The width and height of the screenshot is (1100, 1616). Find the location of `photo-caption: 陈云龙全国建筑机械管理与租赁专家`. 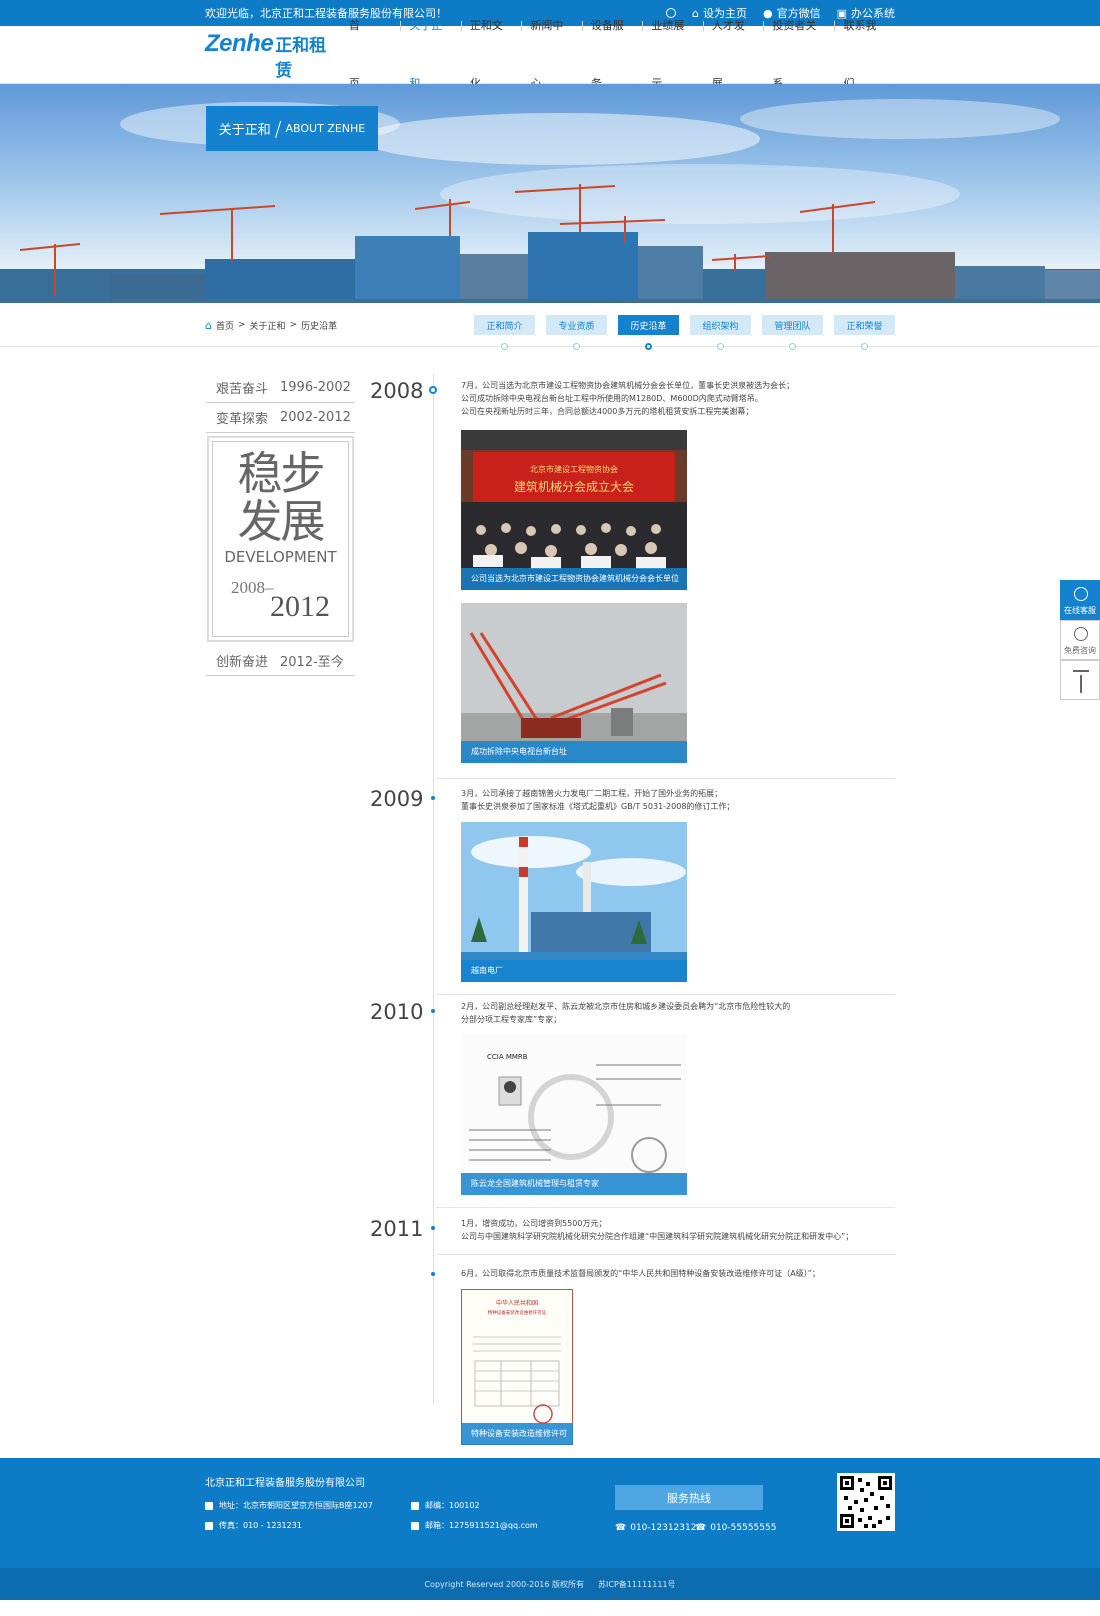

photo-caption: 陈云龙全国建筑机械管理与租赁专家 is located at coordinates (574, 1184).